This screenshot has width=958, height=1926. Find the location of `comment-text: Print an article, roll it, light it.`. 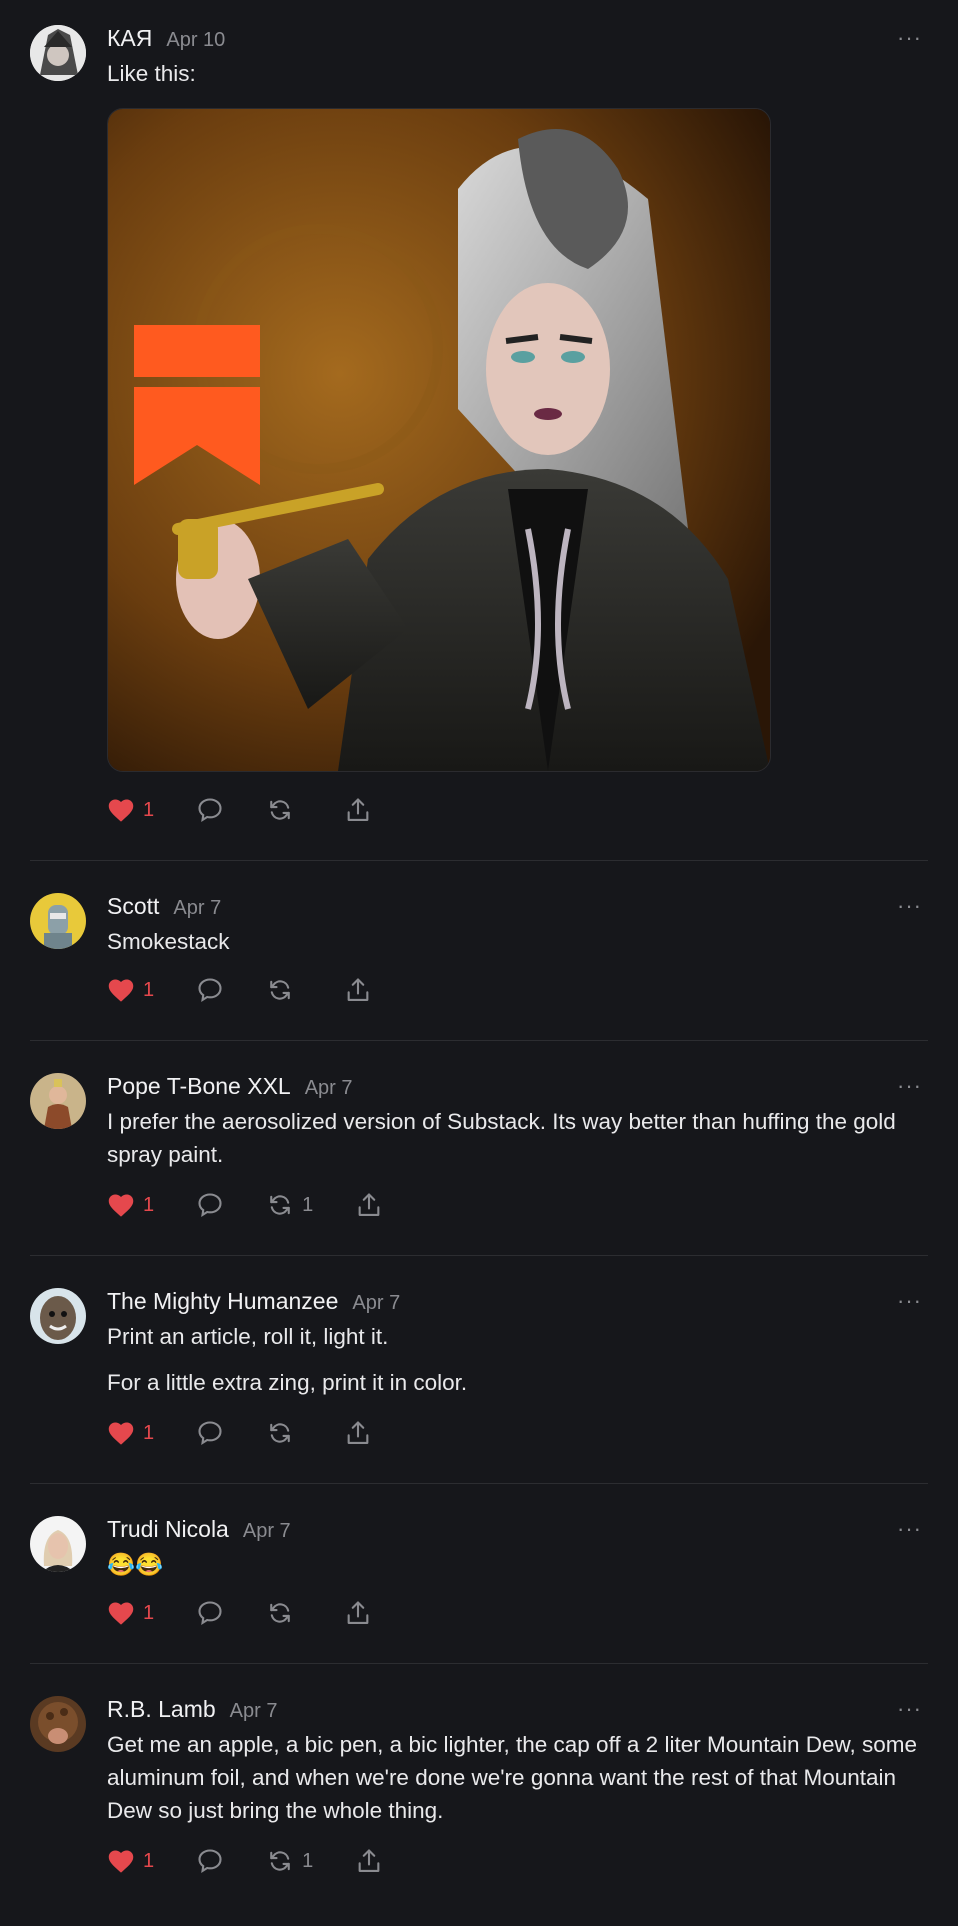

comment-text: Print an article, roll it, light it. is located at coordinates (248, 1336).